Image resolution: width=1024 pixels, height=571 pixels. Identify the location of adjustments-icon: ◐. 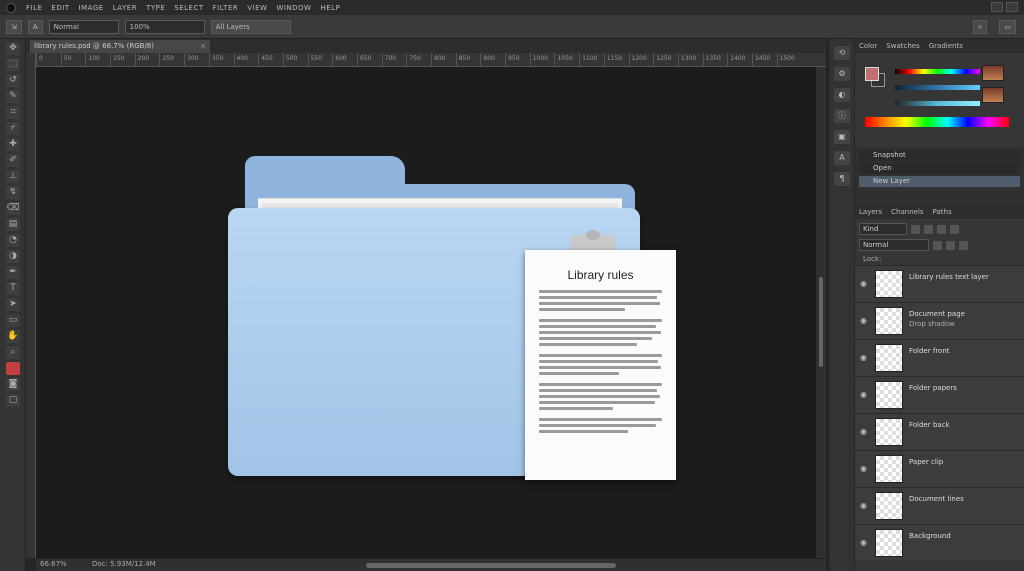
(842, 95).